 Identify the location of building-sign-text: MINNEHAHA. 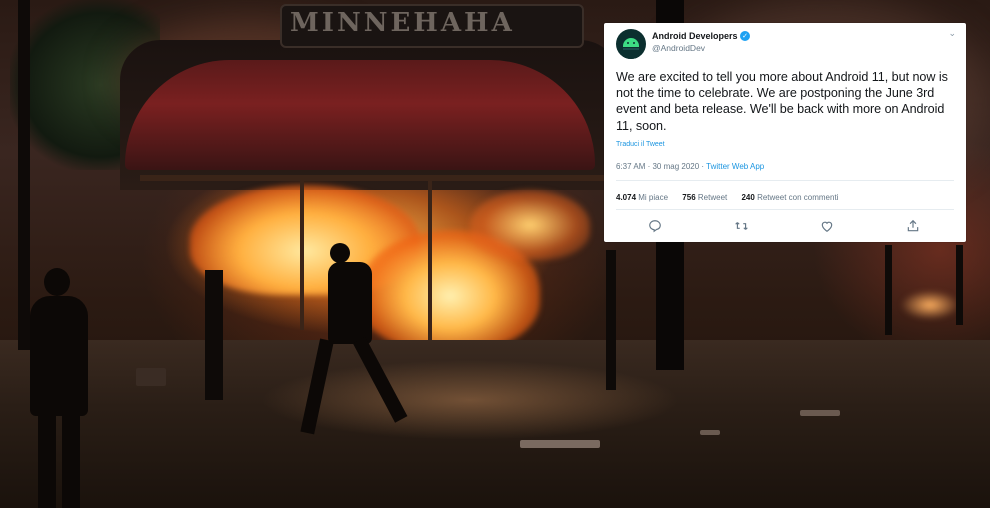
(402, 23).